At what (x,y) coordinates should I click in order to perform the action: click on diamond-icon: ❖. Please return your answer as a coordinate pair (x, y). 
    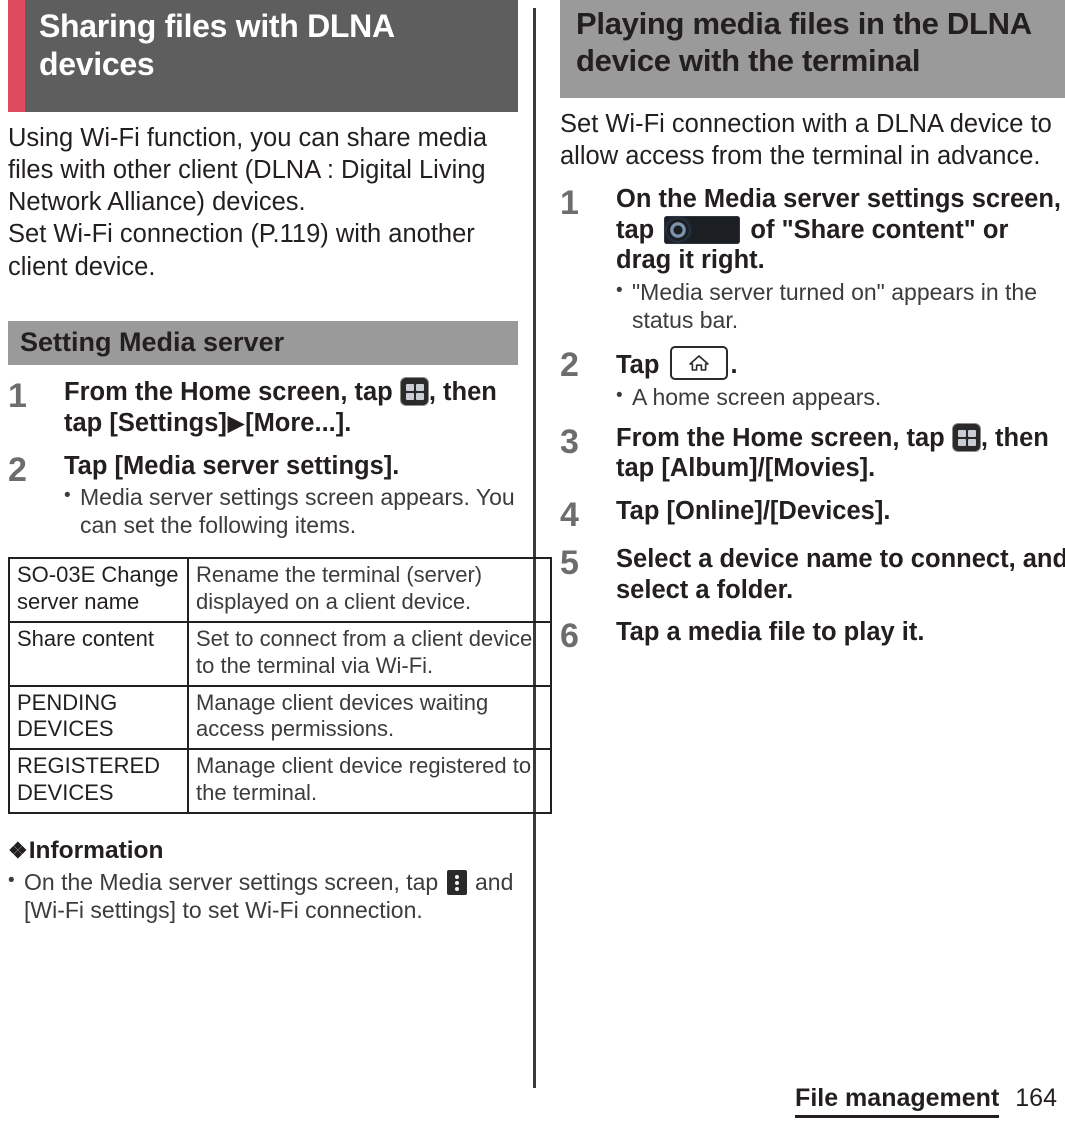
    Looking at the image, I should click on (18, 850).